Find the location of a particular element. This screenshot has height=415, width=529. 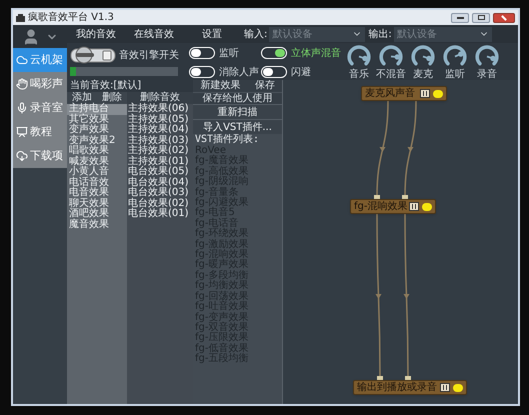

sidebar-item: 喝彩声 is located at coordinates (40, 84).